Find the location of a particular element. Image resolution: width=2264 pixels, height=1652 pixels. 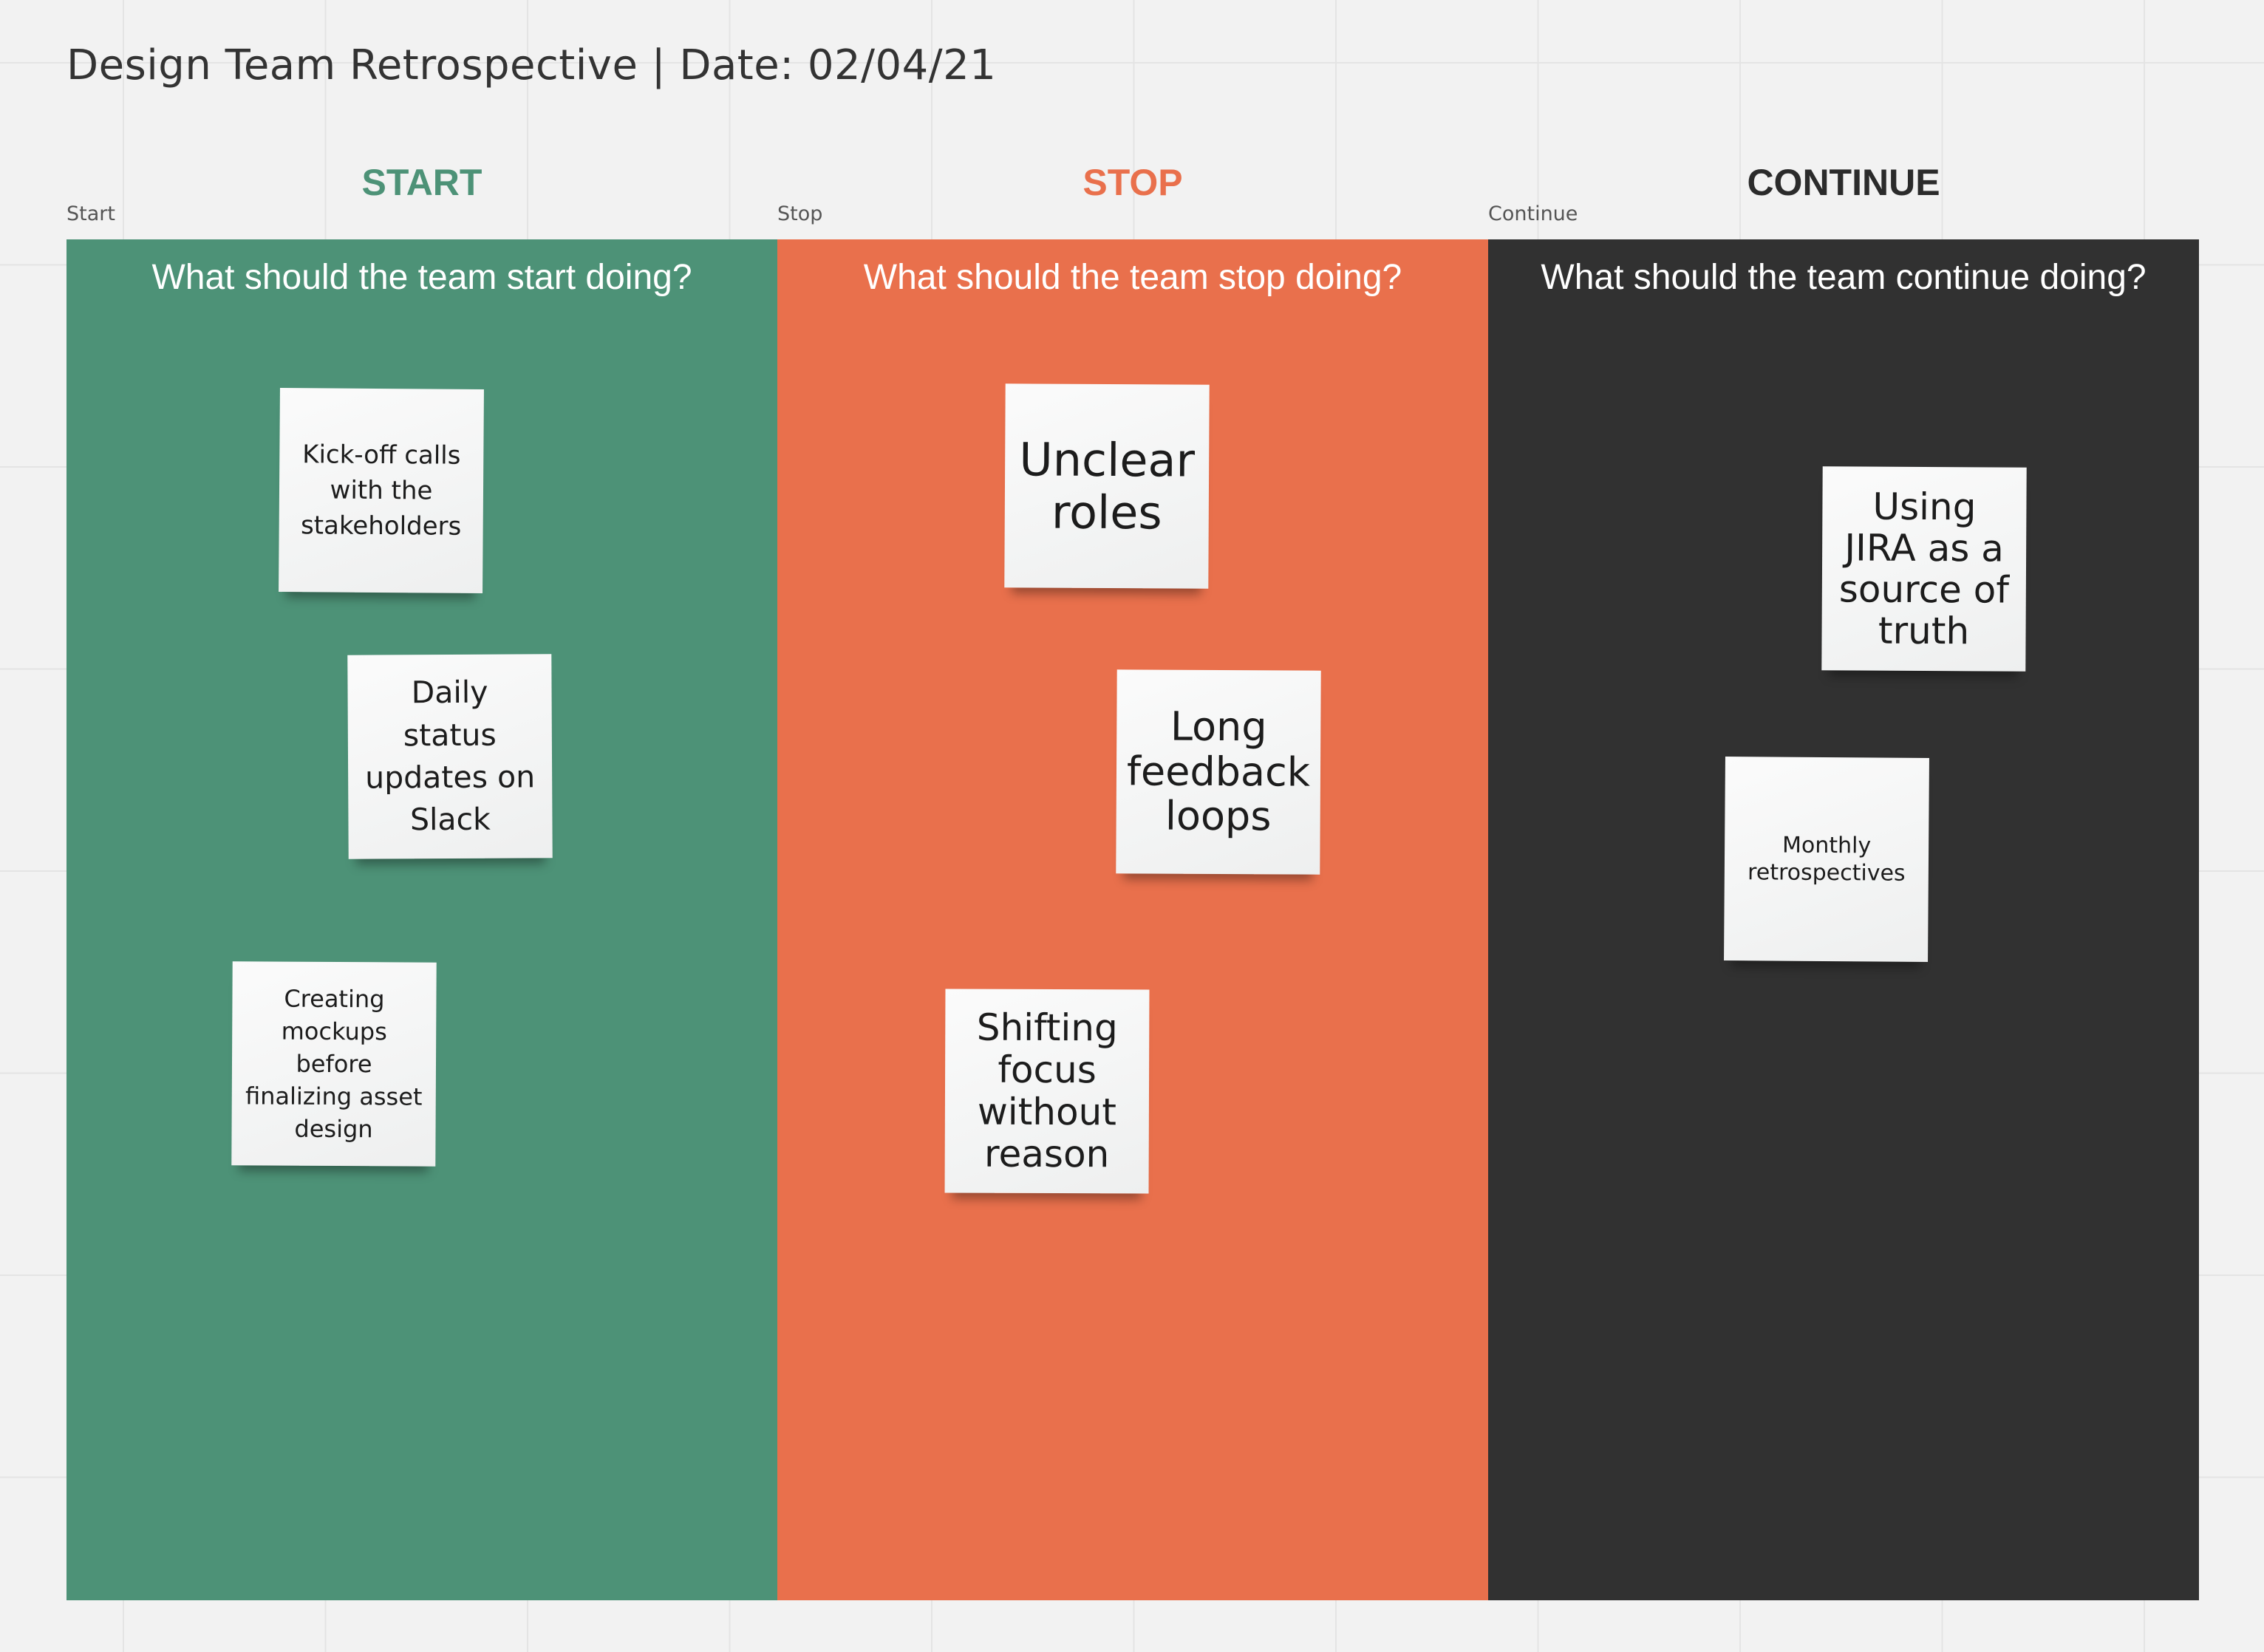

frame-label-start: Start is located at coordinates (91, 213).